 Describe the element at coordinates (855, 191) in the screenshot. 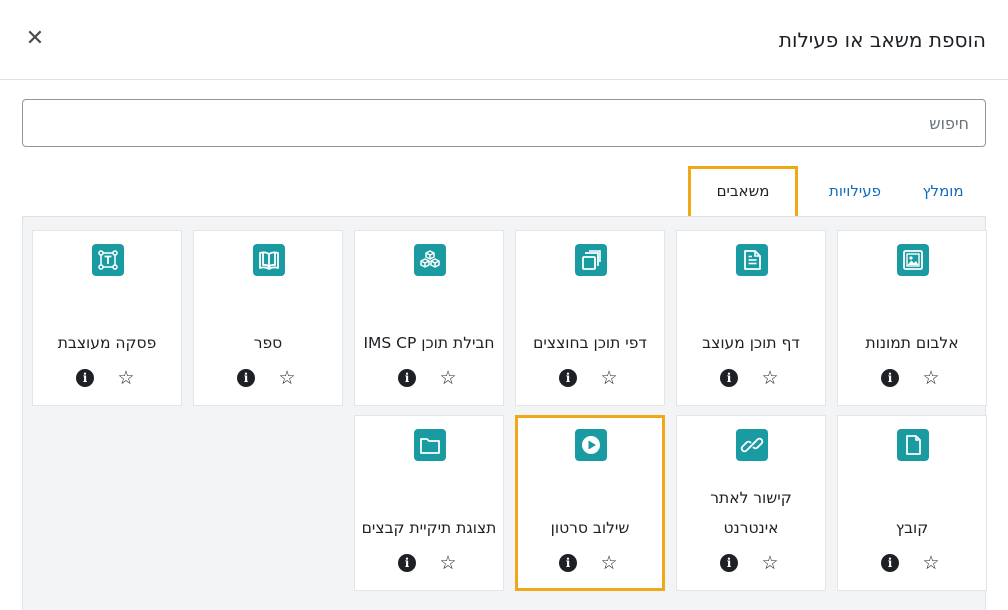

I see `tab-activities: פעילויות` at that location.